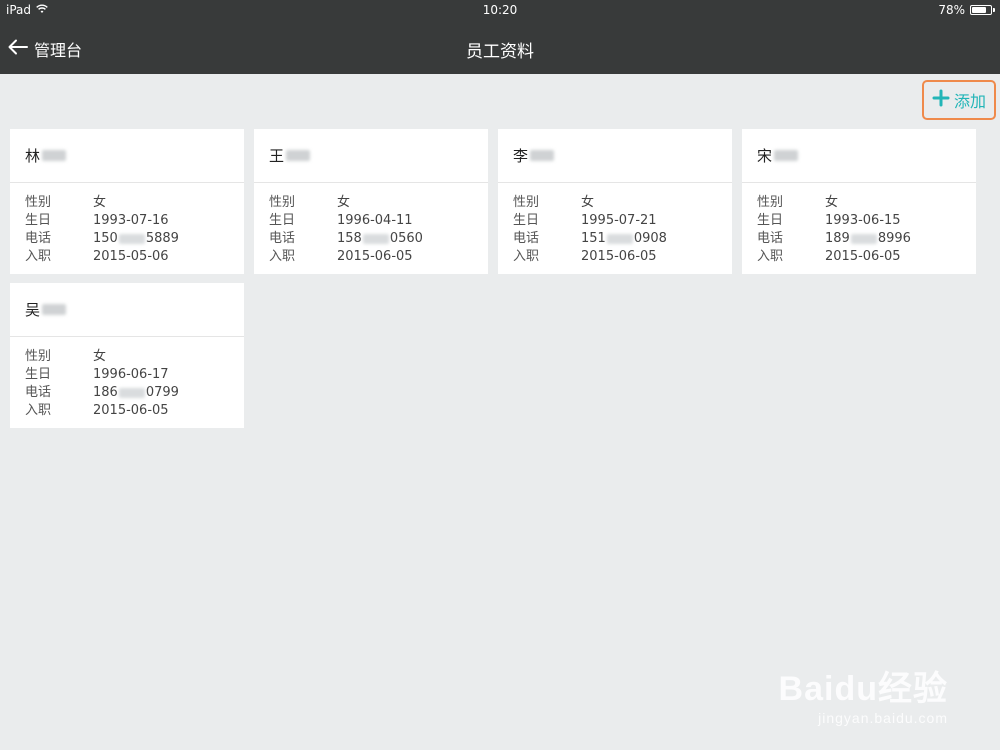 This screenshot has width=1000, height=750. Describe the element at coordinates (969, 101) in the screenshot. I see `add-label: 添加` at that location.